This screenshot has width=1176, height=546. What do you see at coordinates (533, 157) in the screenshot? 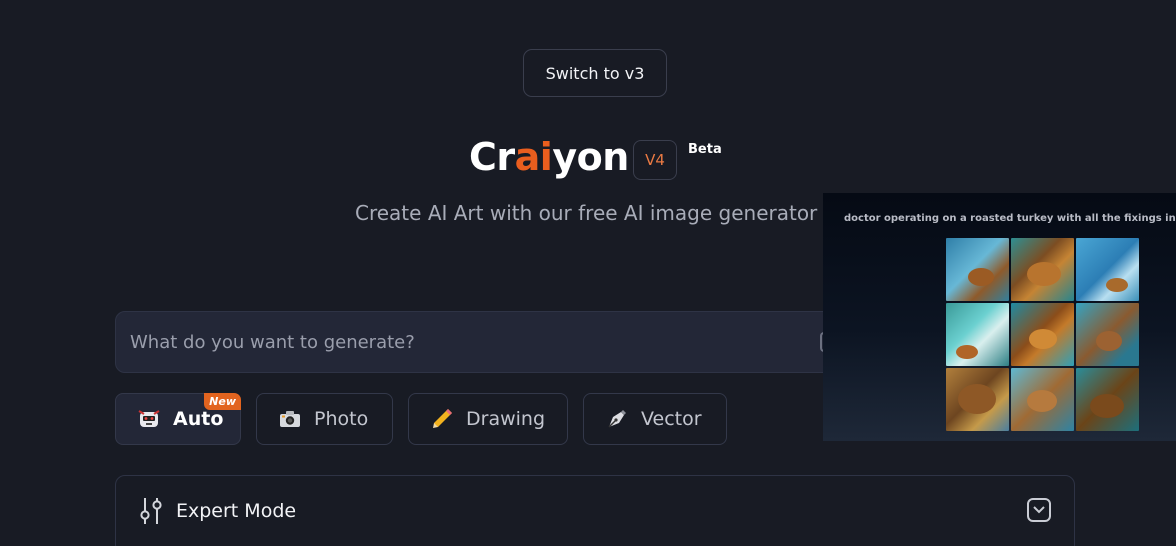
I see `logo-part-2: ai` at bounding box center [533, 157].